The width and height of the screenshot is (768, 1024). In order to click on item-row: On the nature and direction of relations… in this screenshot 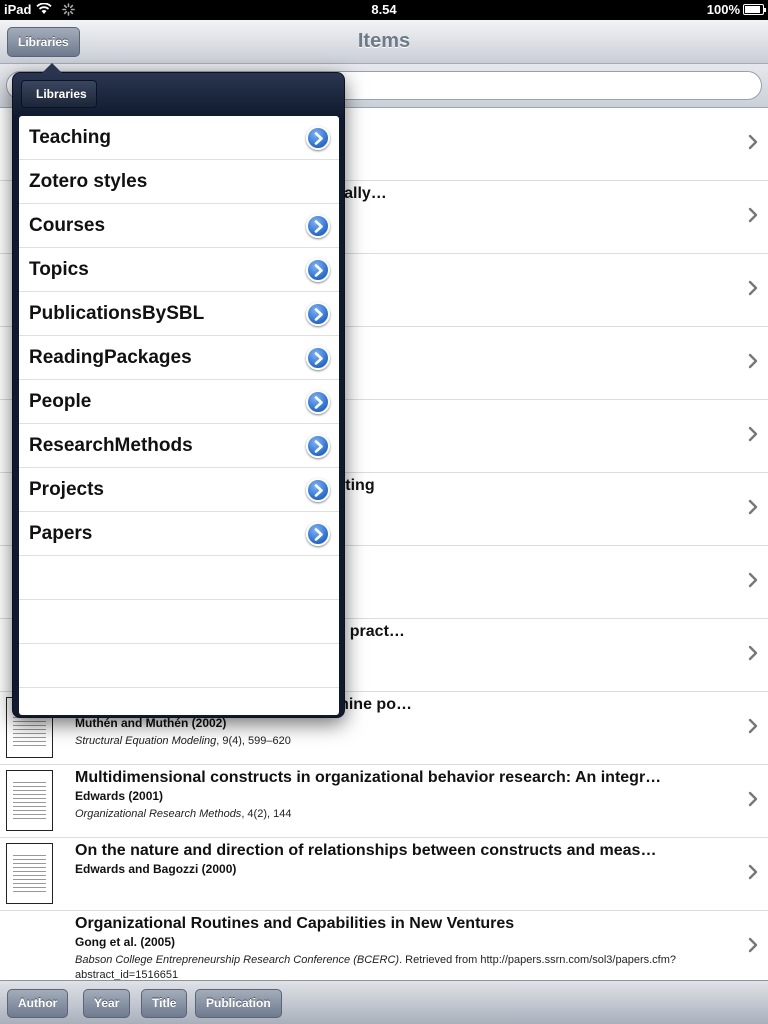, I will do `click(384, 874)`.